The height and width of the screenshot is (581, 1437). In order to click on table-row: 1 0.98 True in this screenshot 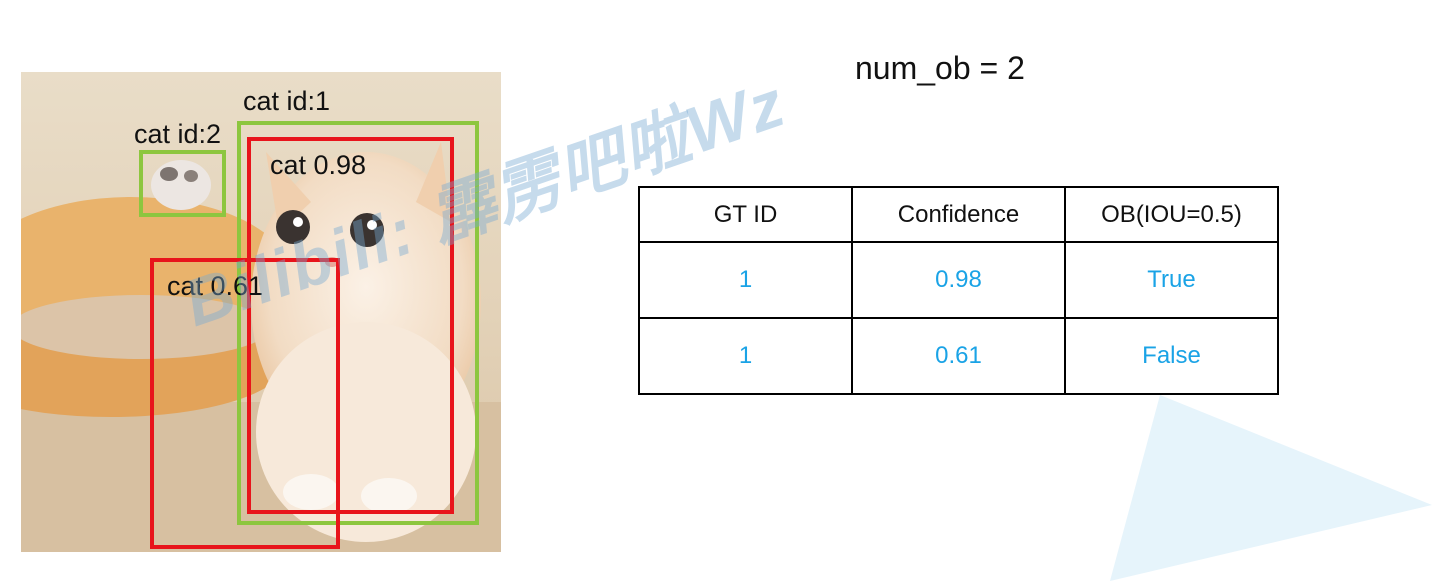, I will do `click(958, 280)`.